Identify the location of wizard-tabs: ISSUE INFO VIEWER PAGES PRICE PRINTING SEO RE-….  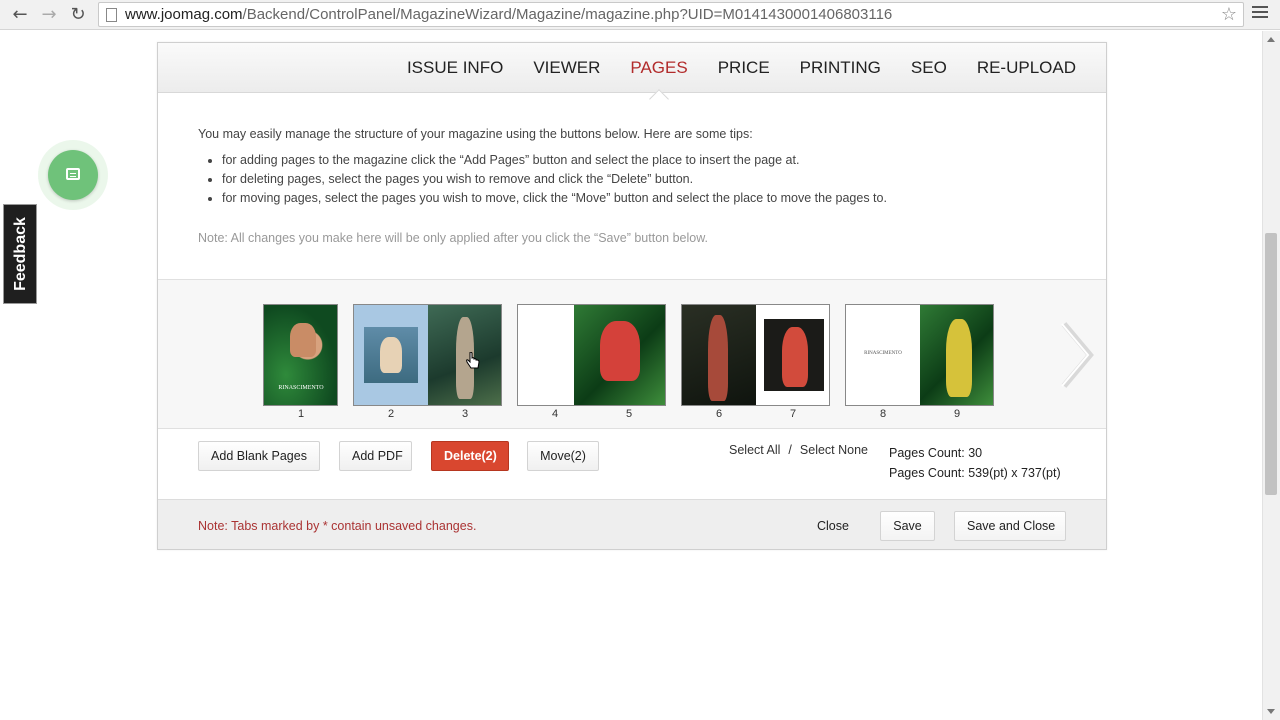
(741, 83).